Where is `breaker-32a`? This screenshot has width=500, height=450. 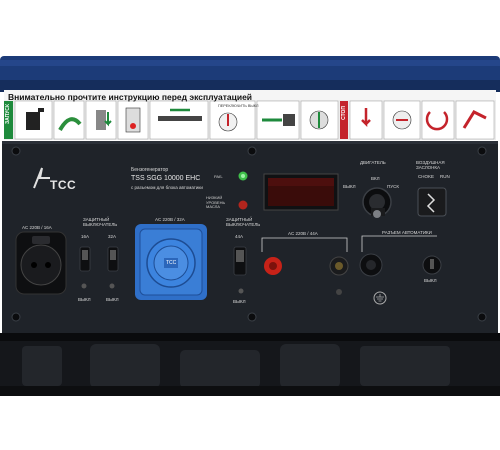
breaker-32a is located at coordinates (113, 259).